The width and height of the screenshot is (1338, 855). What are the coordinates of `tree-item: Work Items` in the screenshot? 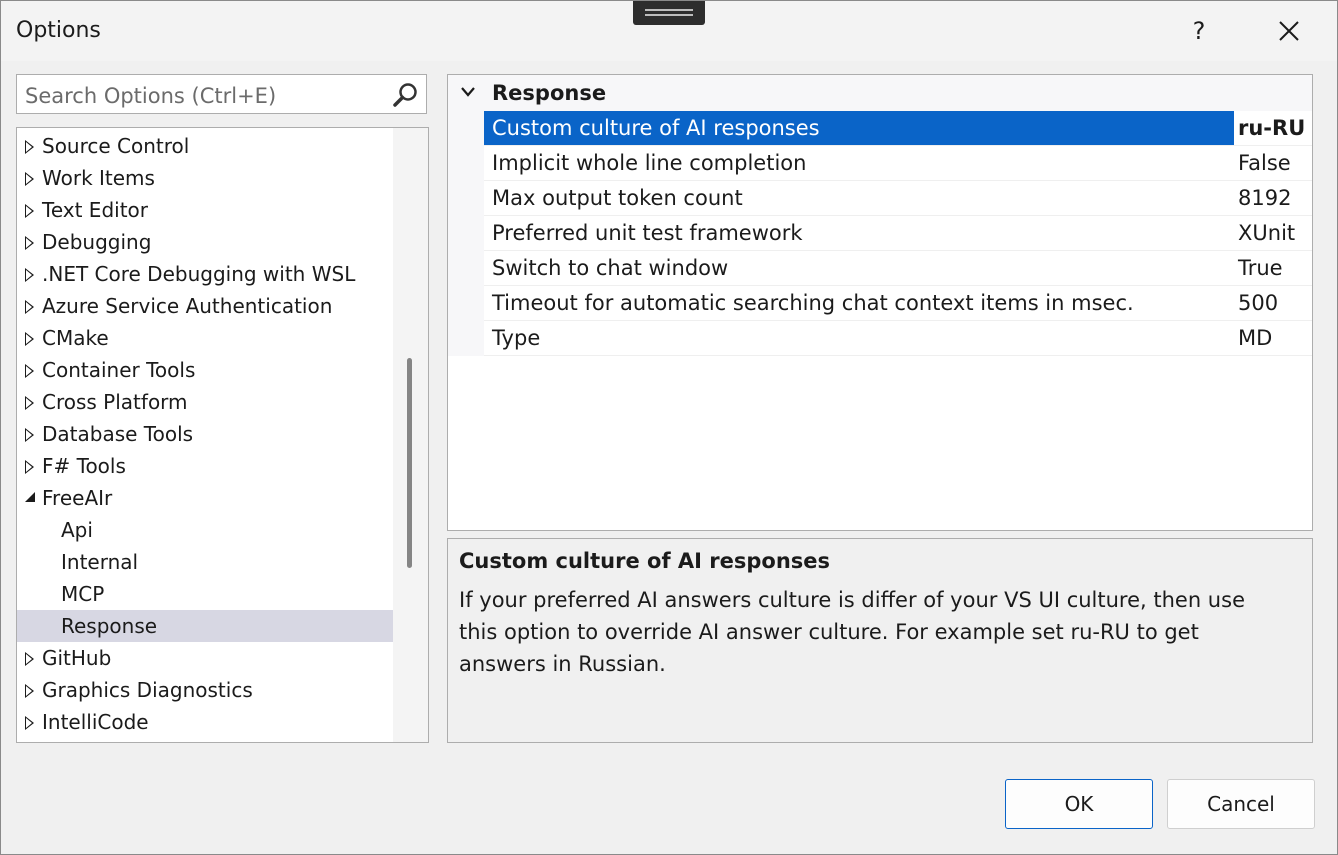 It's located at (205, 178).